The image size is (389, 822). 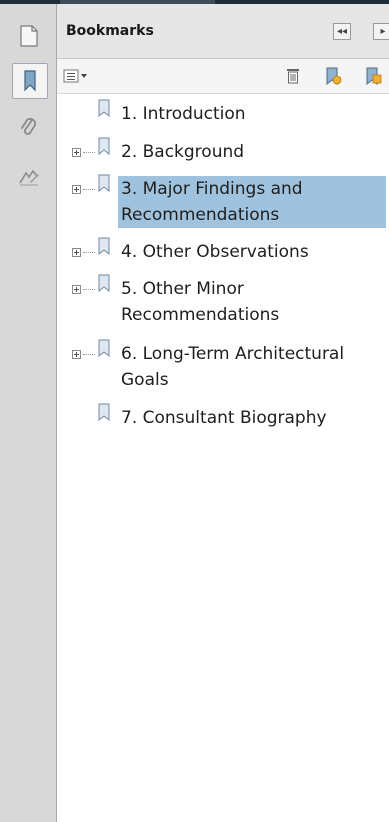 I want to click on double-left-arrow-icon: ◂◂, so click(x=342, y=31).